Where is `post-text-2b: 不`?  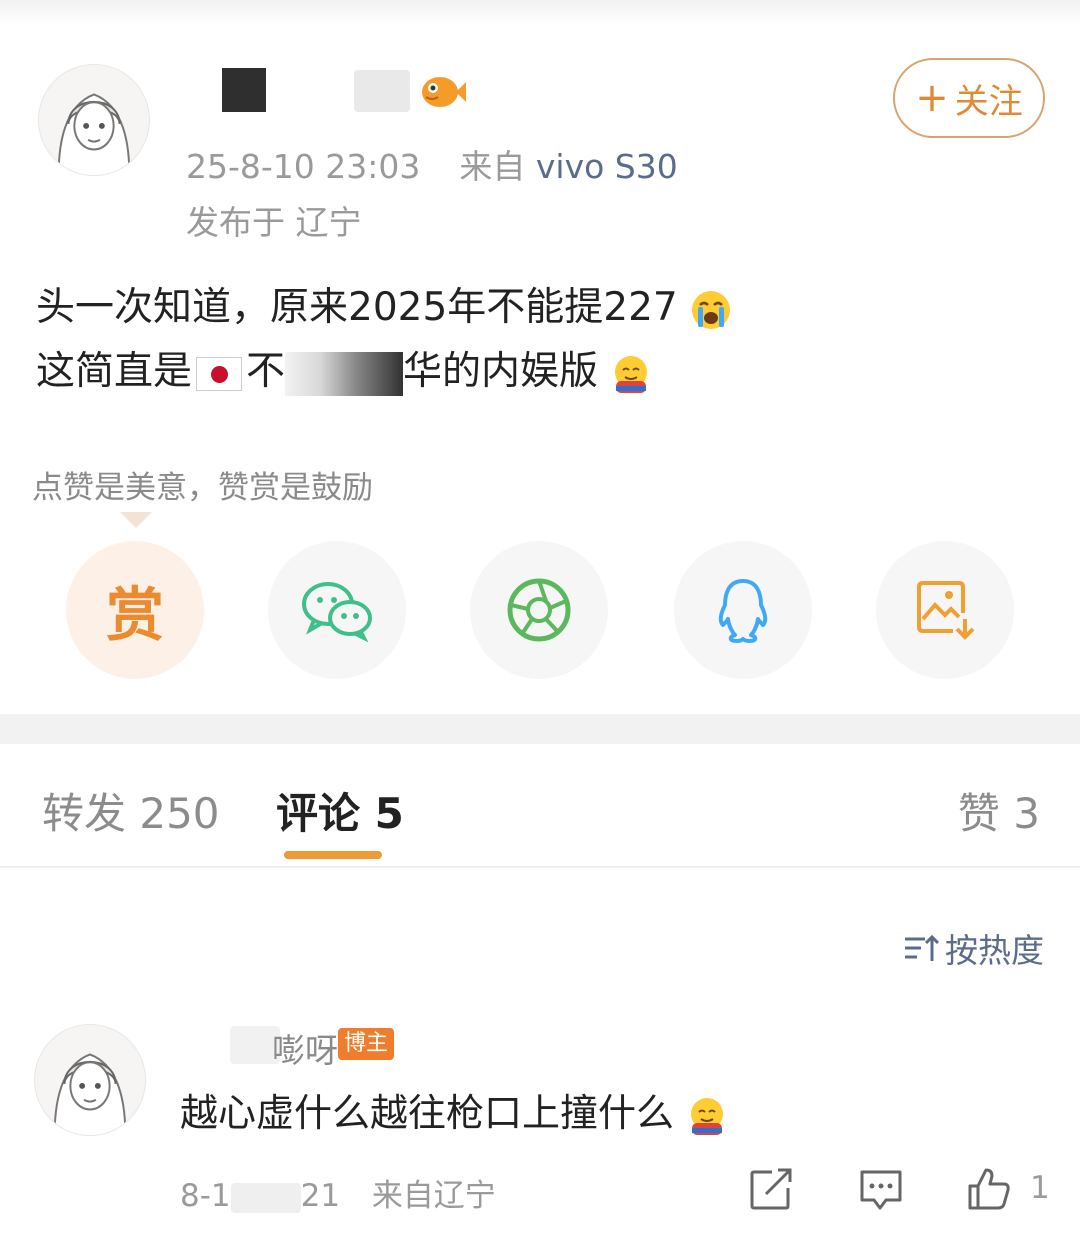
post-text-2b: 不 is located at coordinates (266, 371).